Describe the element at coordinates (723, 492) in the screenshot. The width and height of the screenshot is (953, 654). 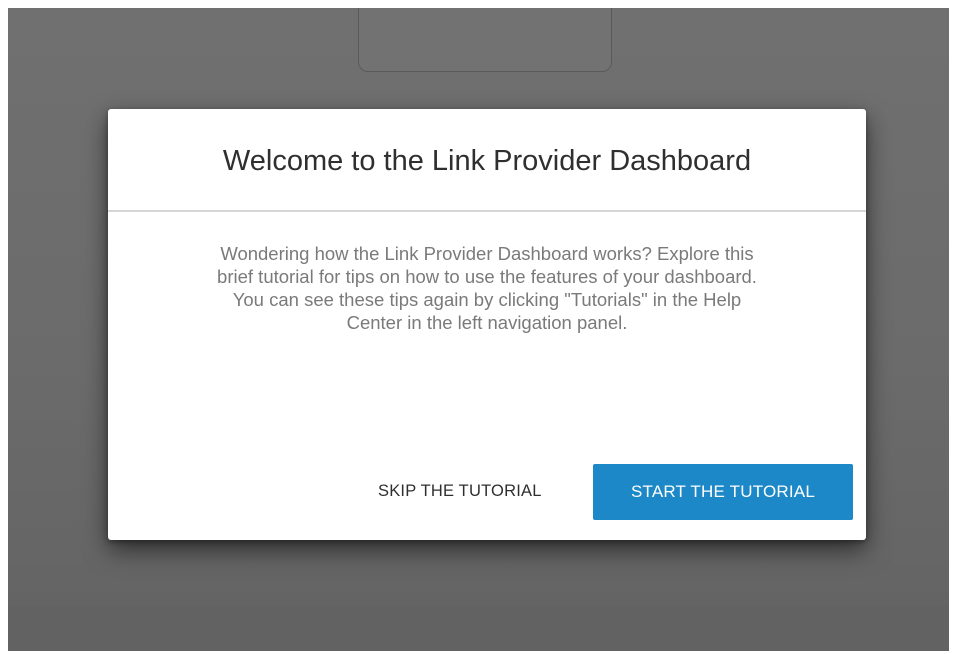
I see `start-tutorial-button: START THE TUTORIAL` at that location.